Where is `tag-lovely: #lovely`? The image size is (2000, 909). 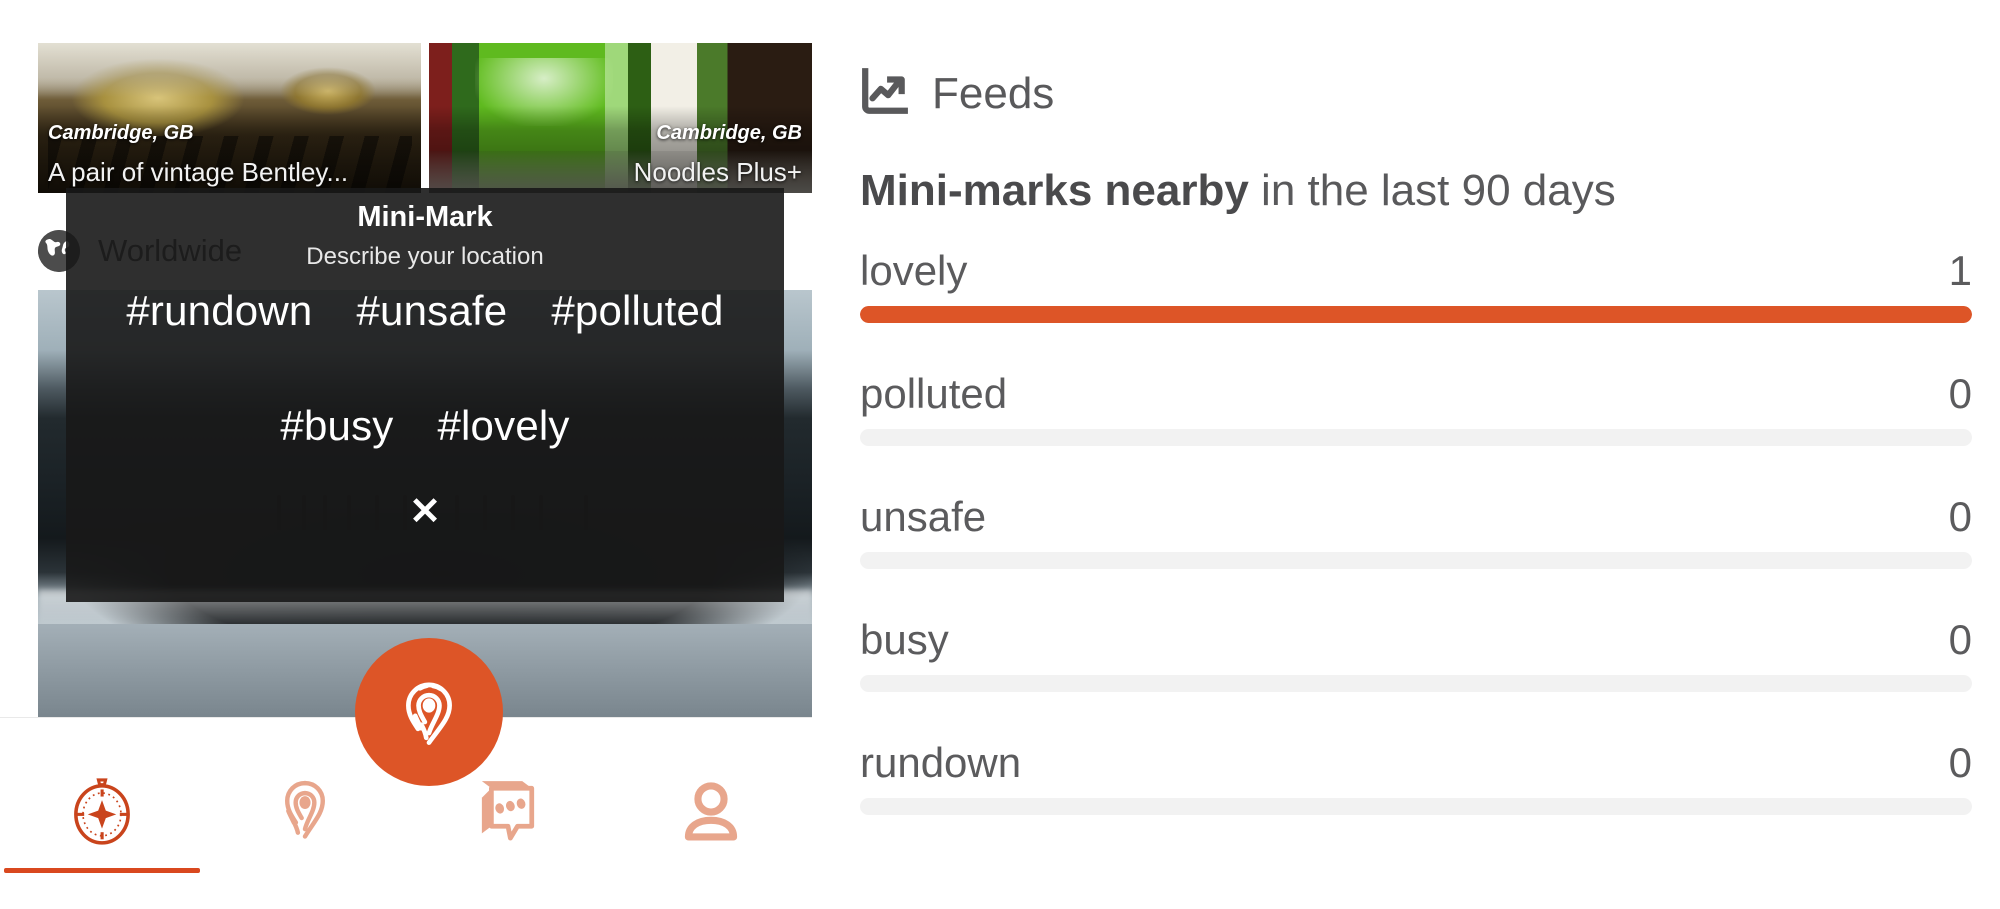 tag-lovely: #lovely is located at coordinates (503, 426).